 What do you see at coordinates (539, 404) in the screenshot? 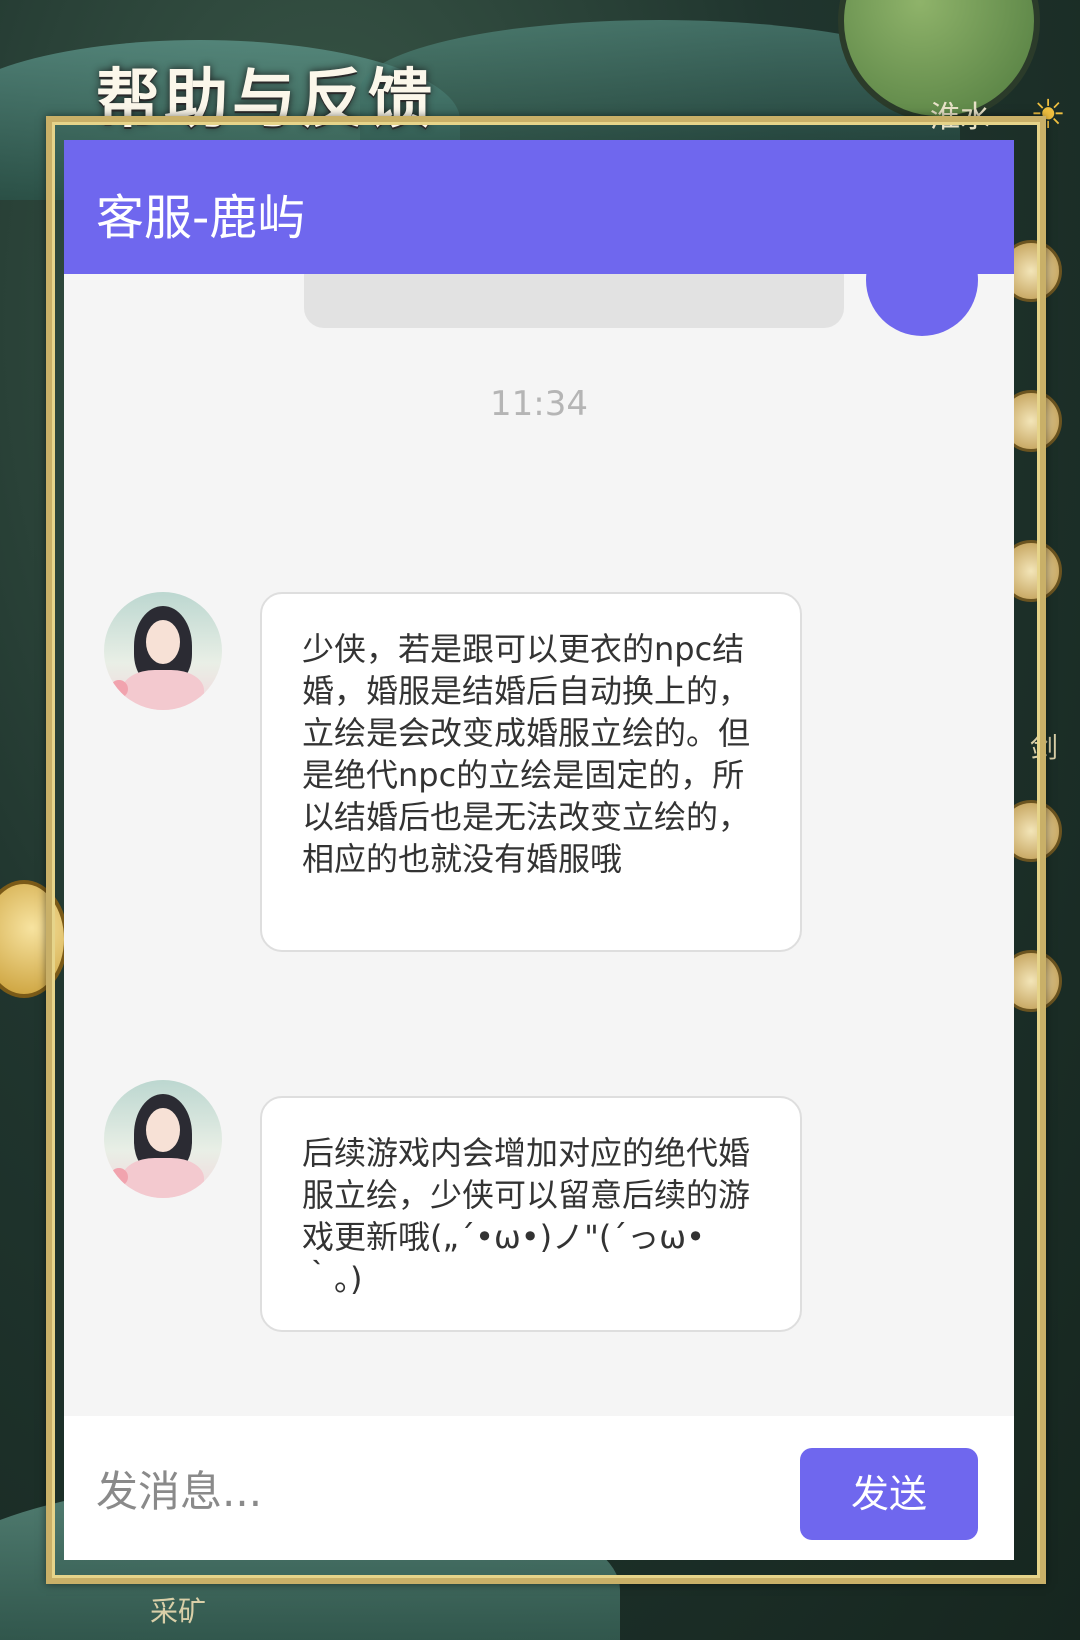
I see `message-timestamp: 11:34` at bounding box center [539, 404].